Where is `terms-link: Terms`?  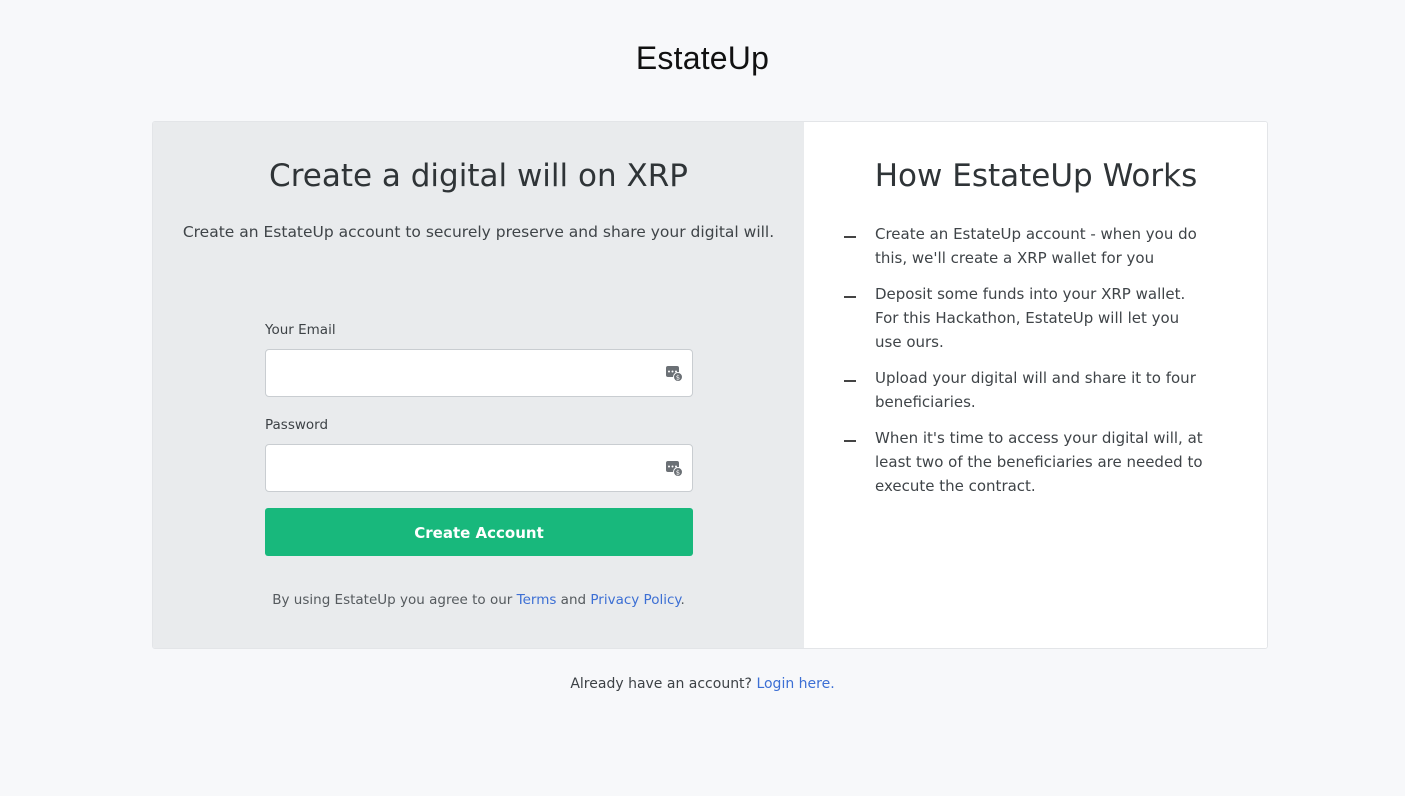
terms-link: Terms is located at coordinates (537, 600).